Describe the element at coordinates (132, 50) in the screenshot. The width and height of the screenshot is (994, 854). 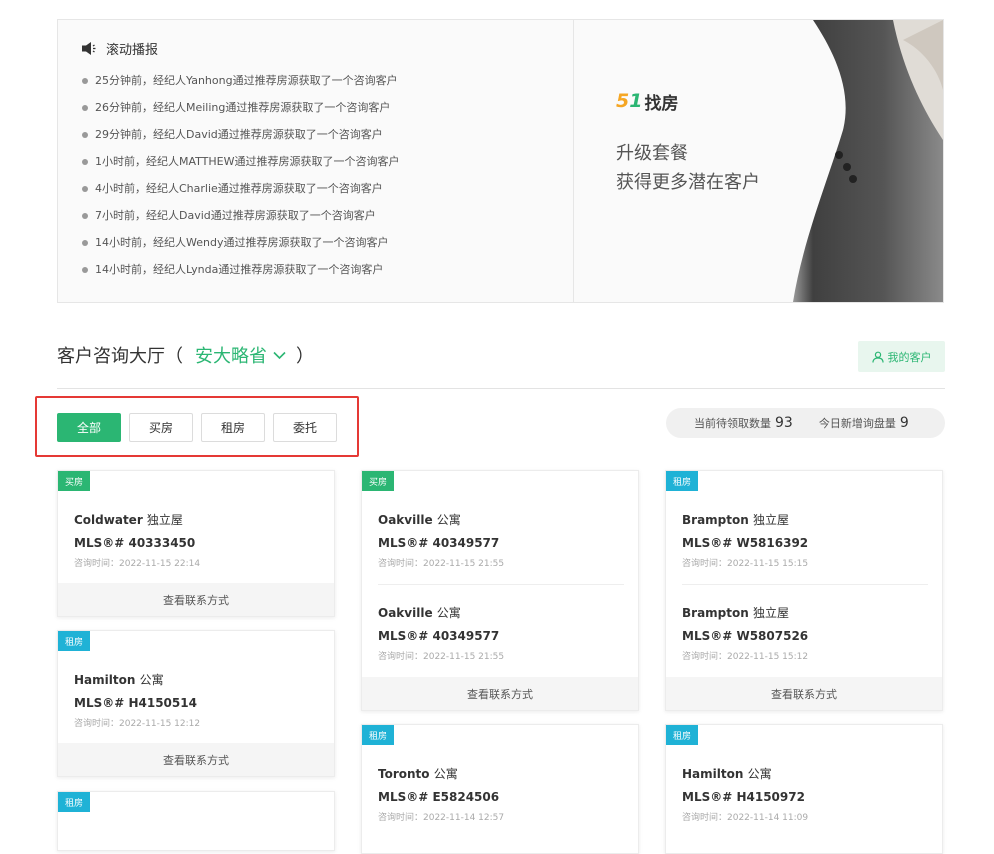
I see `broadcast-title: 滚动播报` at that location.